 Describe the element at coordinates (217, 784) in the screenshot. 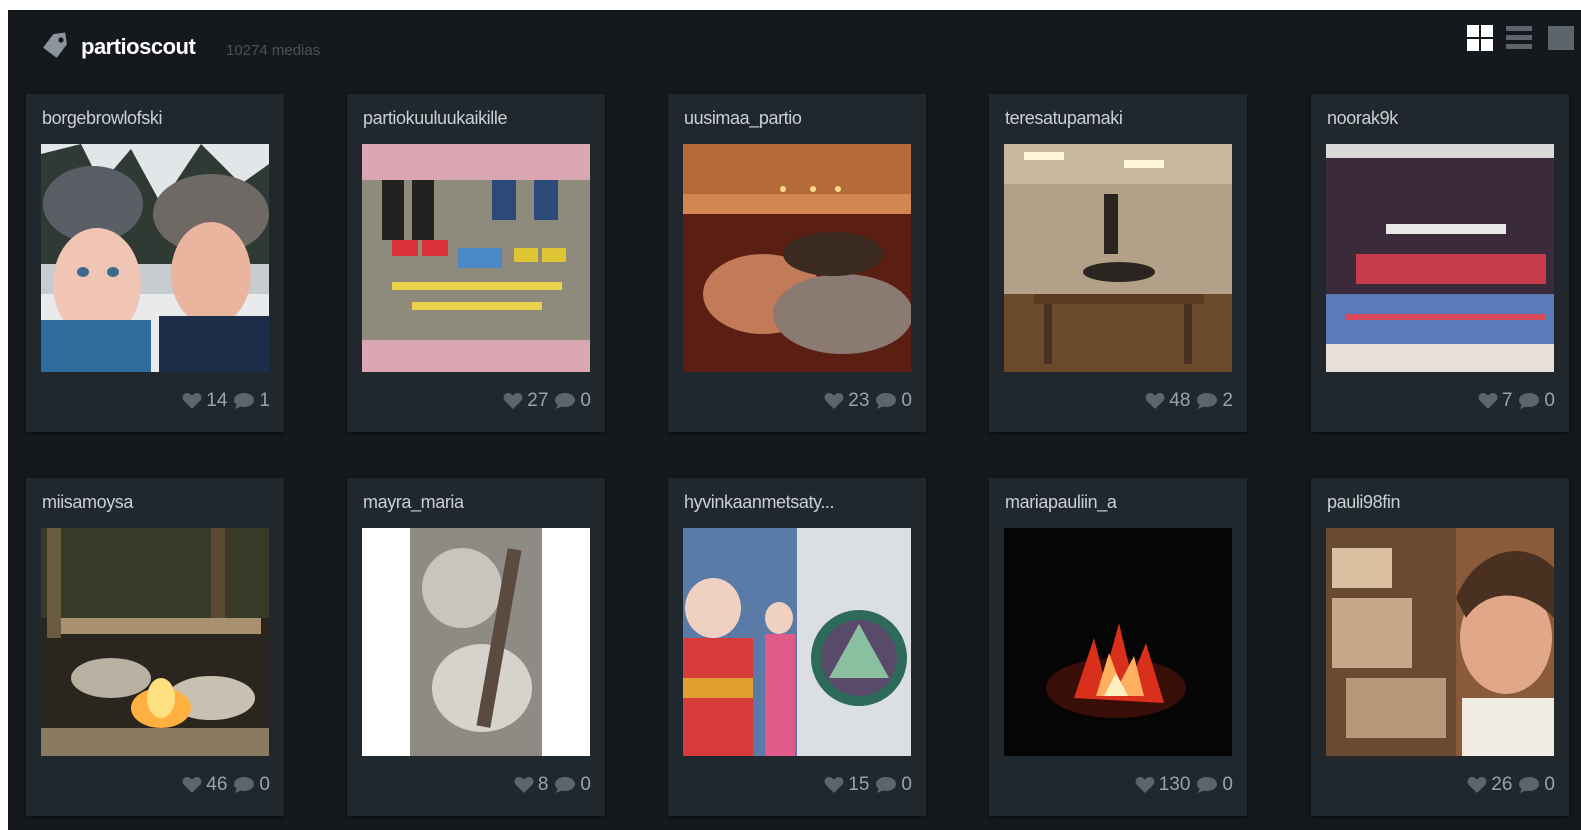

I see `like-count: 46` at that location.